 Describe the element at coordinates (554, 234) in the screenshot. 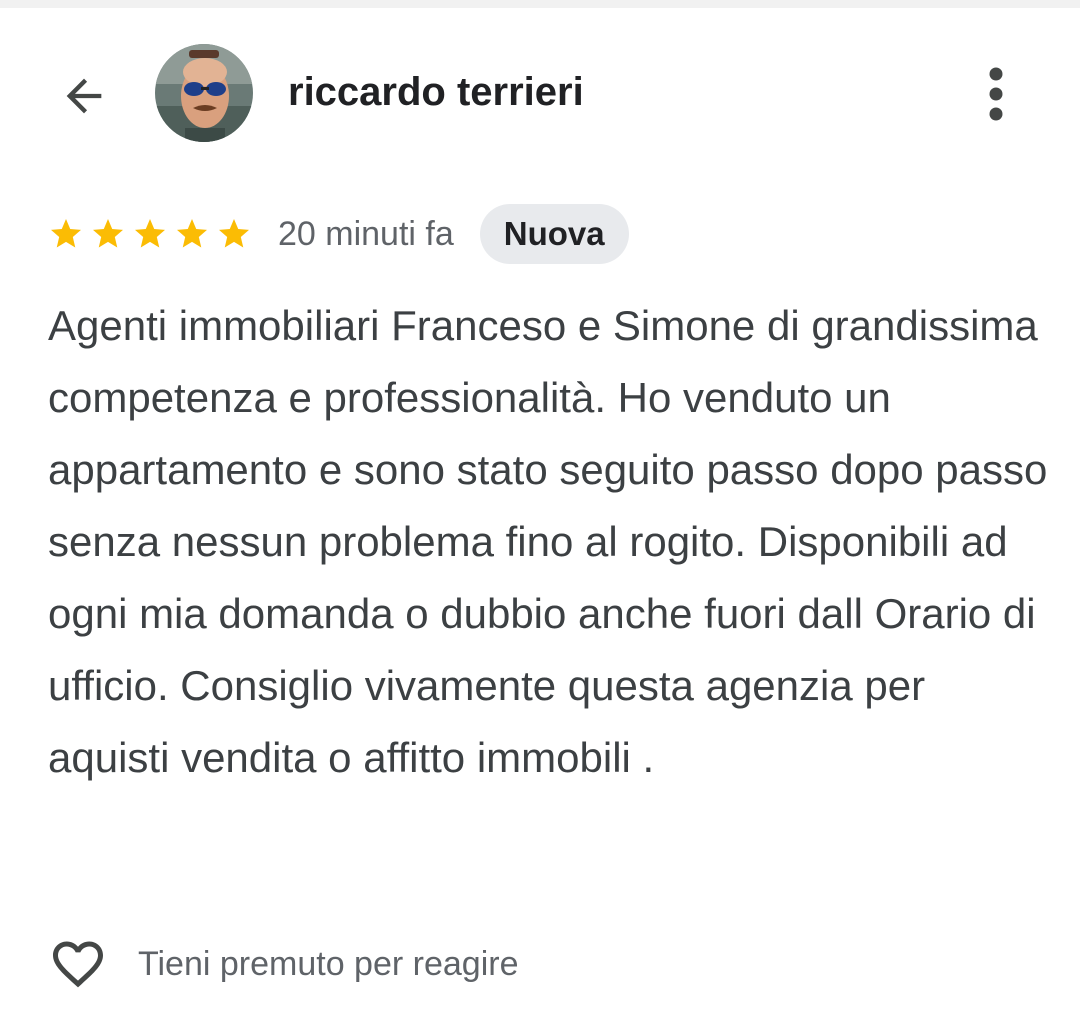

I see `new-badge: Nuova` at that location.